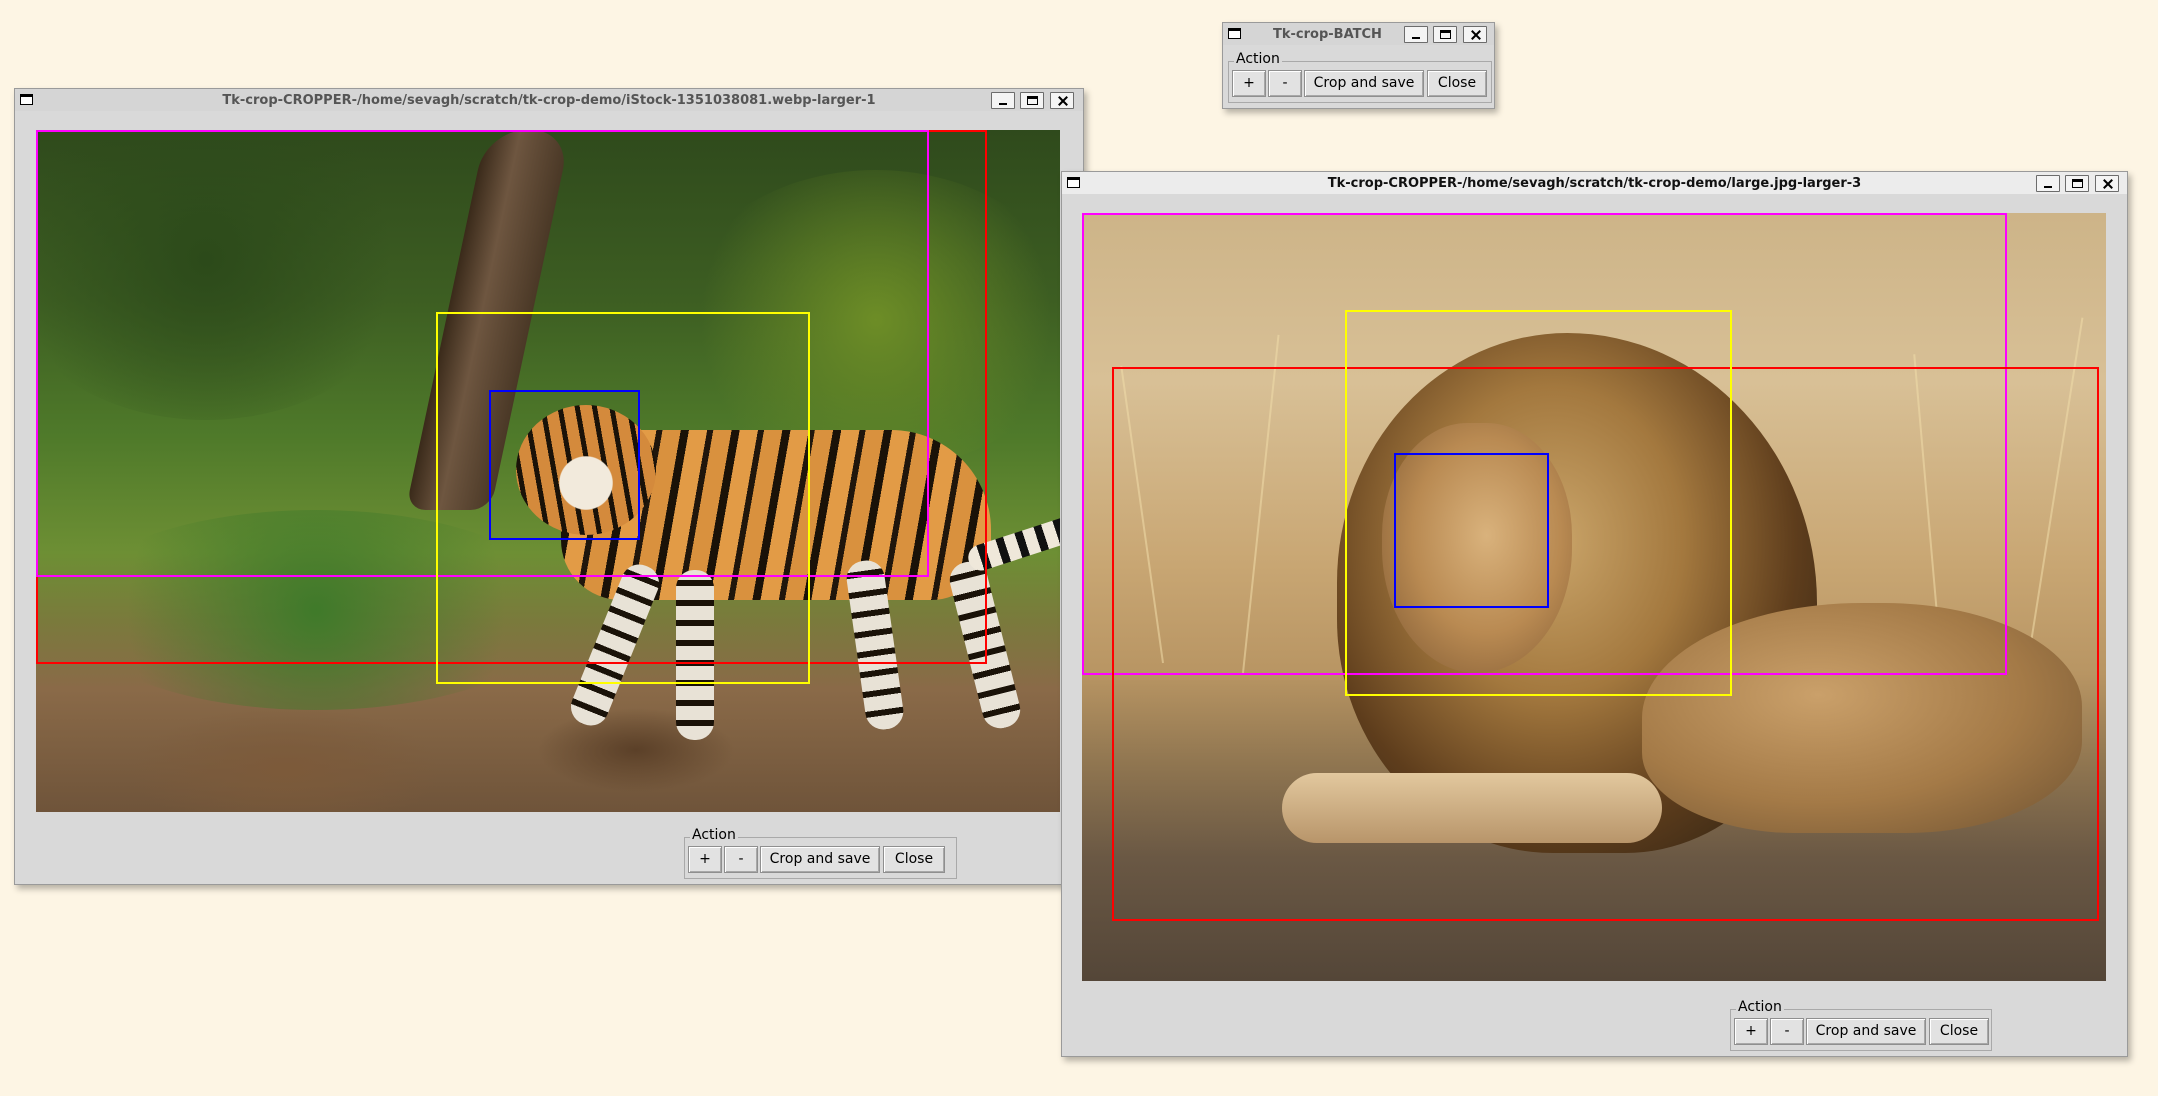  I want to click on title-bar: Tk-crop-BATCH, so click(1358, 34).